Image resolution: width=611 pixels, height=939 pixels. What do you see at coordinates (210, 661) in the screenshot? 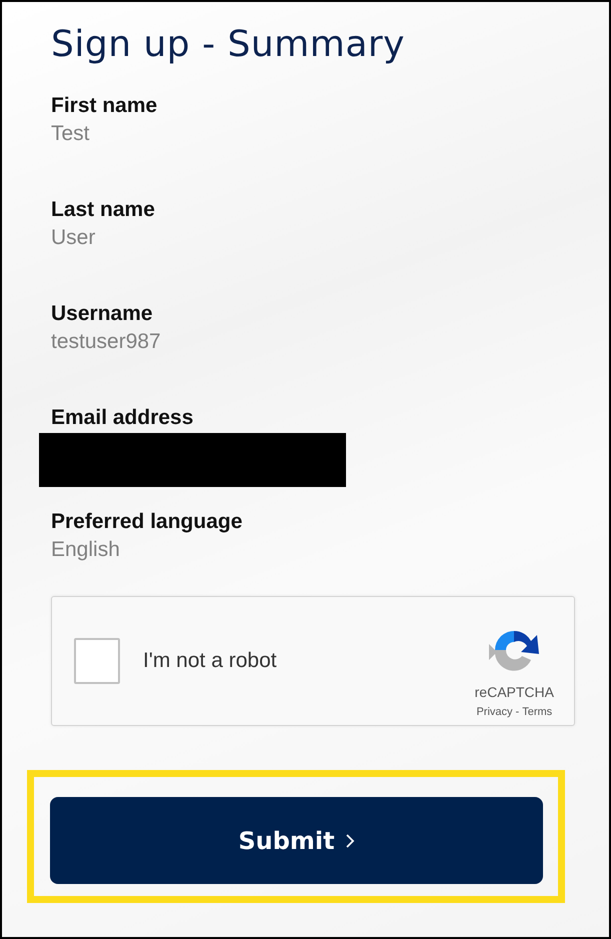
I see `captcha-label: I'm not a robot` at bounding box center [210, 661].